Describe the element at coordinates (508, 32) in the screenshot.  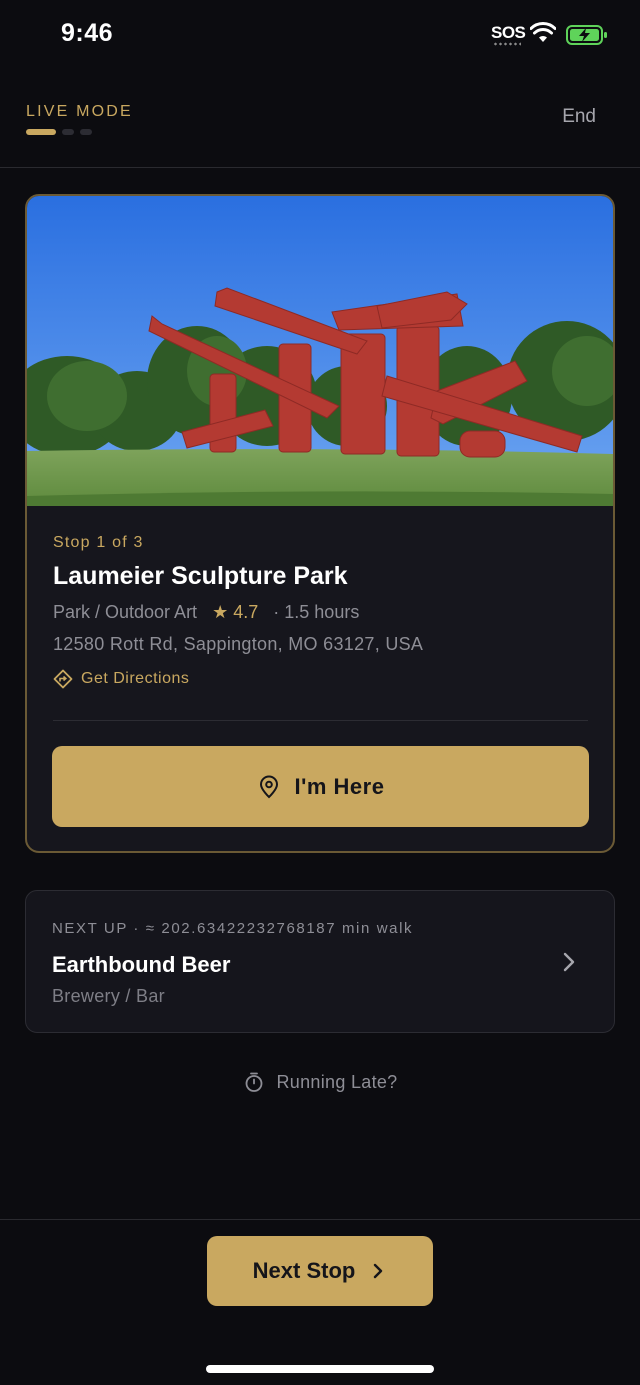
I see `status-sos: SOS` at that location.